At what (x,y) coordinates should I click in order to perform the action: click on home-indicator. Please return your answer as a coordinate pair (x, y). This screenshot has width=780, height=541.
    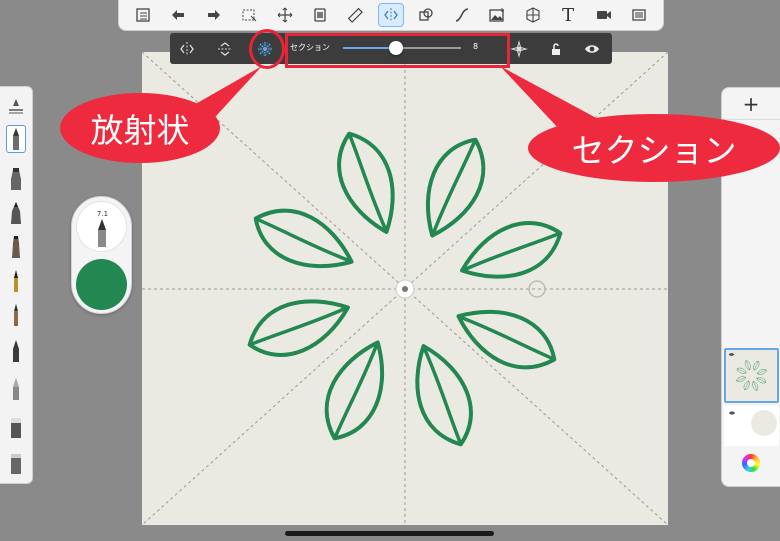
    Looking at the image, I should click on (389, 533).